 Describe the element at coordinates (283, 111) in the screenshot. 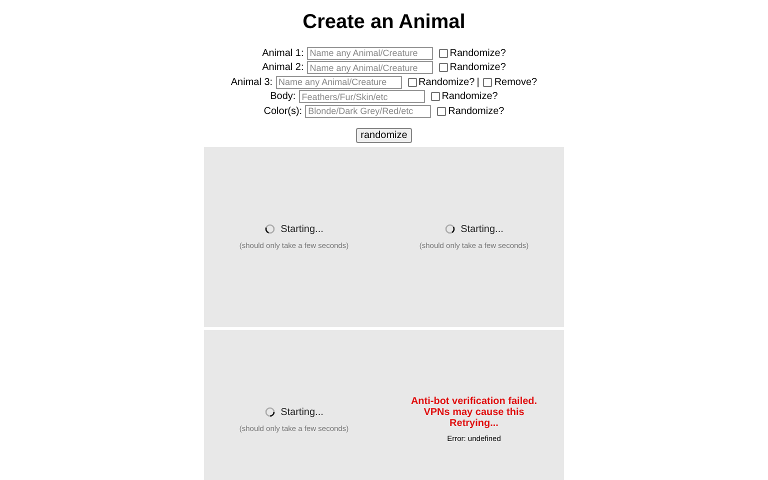

I see `field-label: Color(s):` at that location.